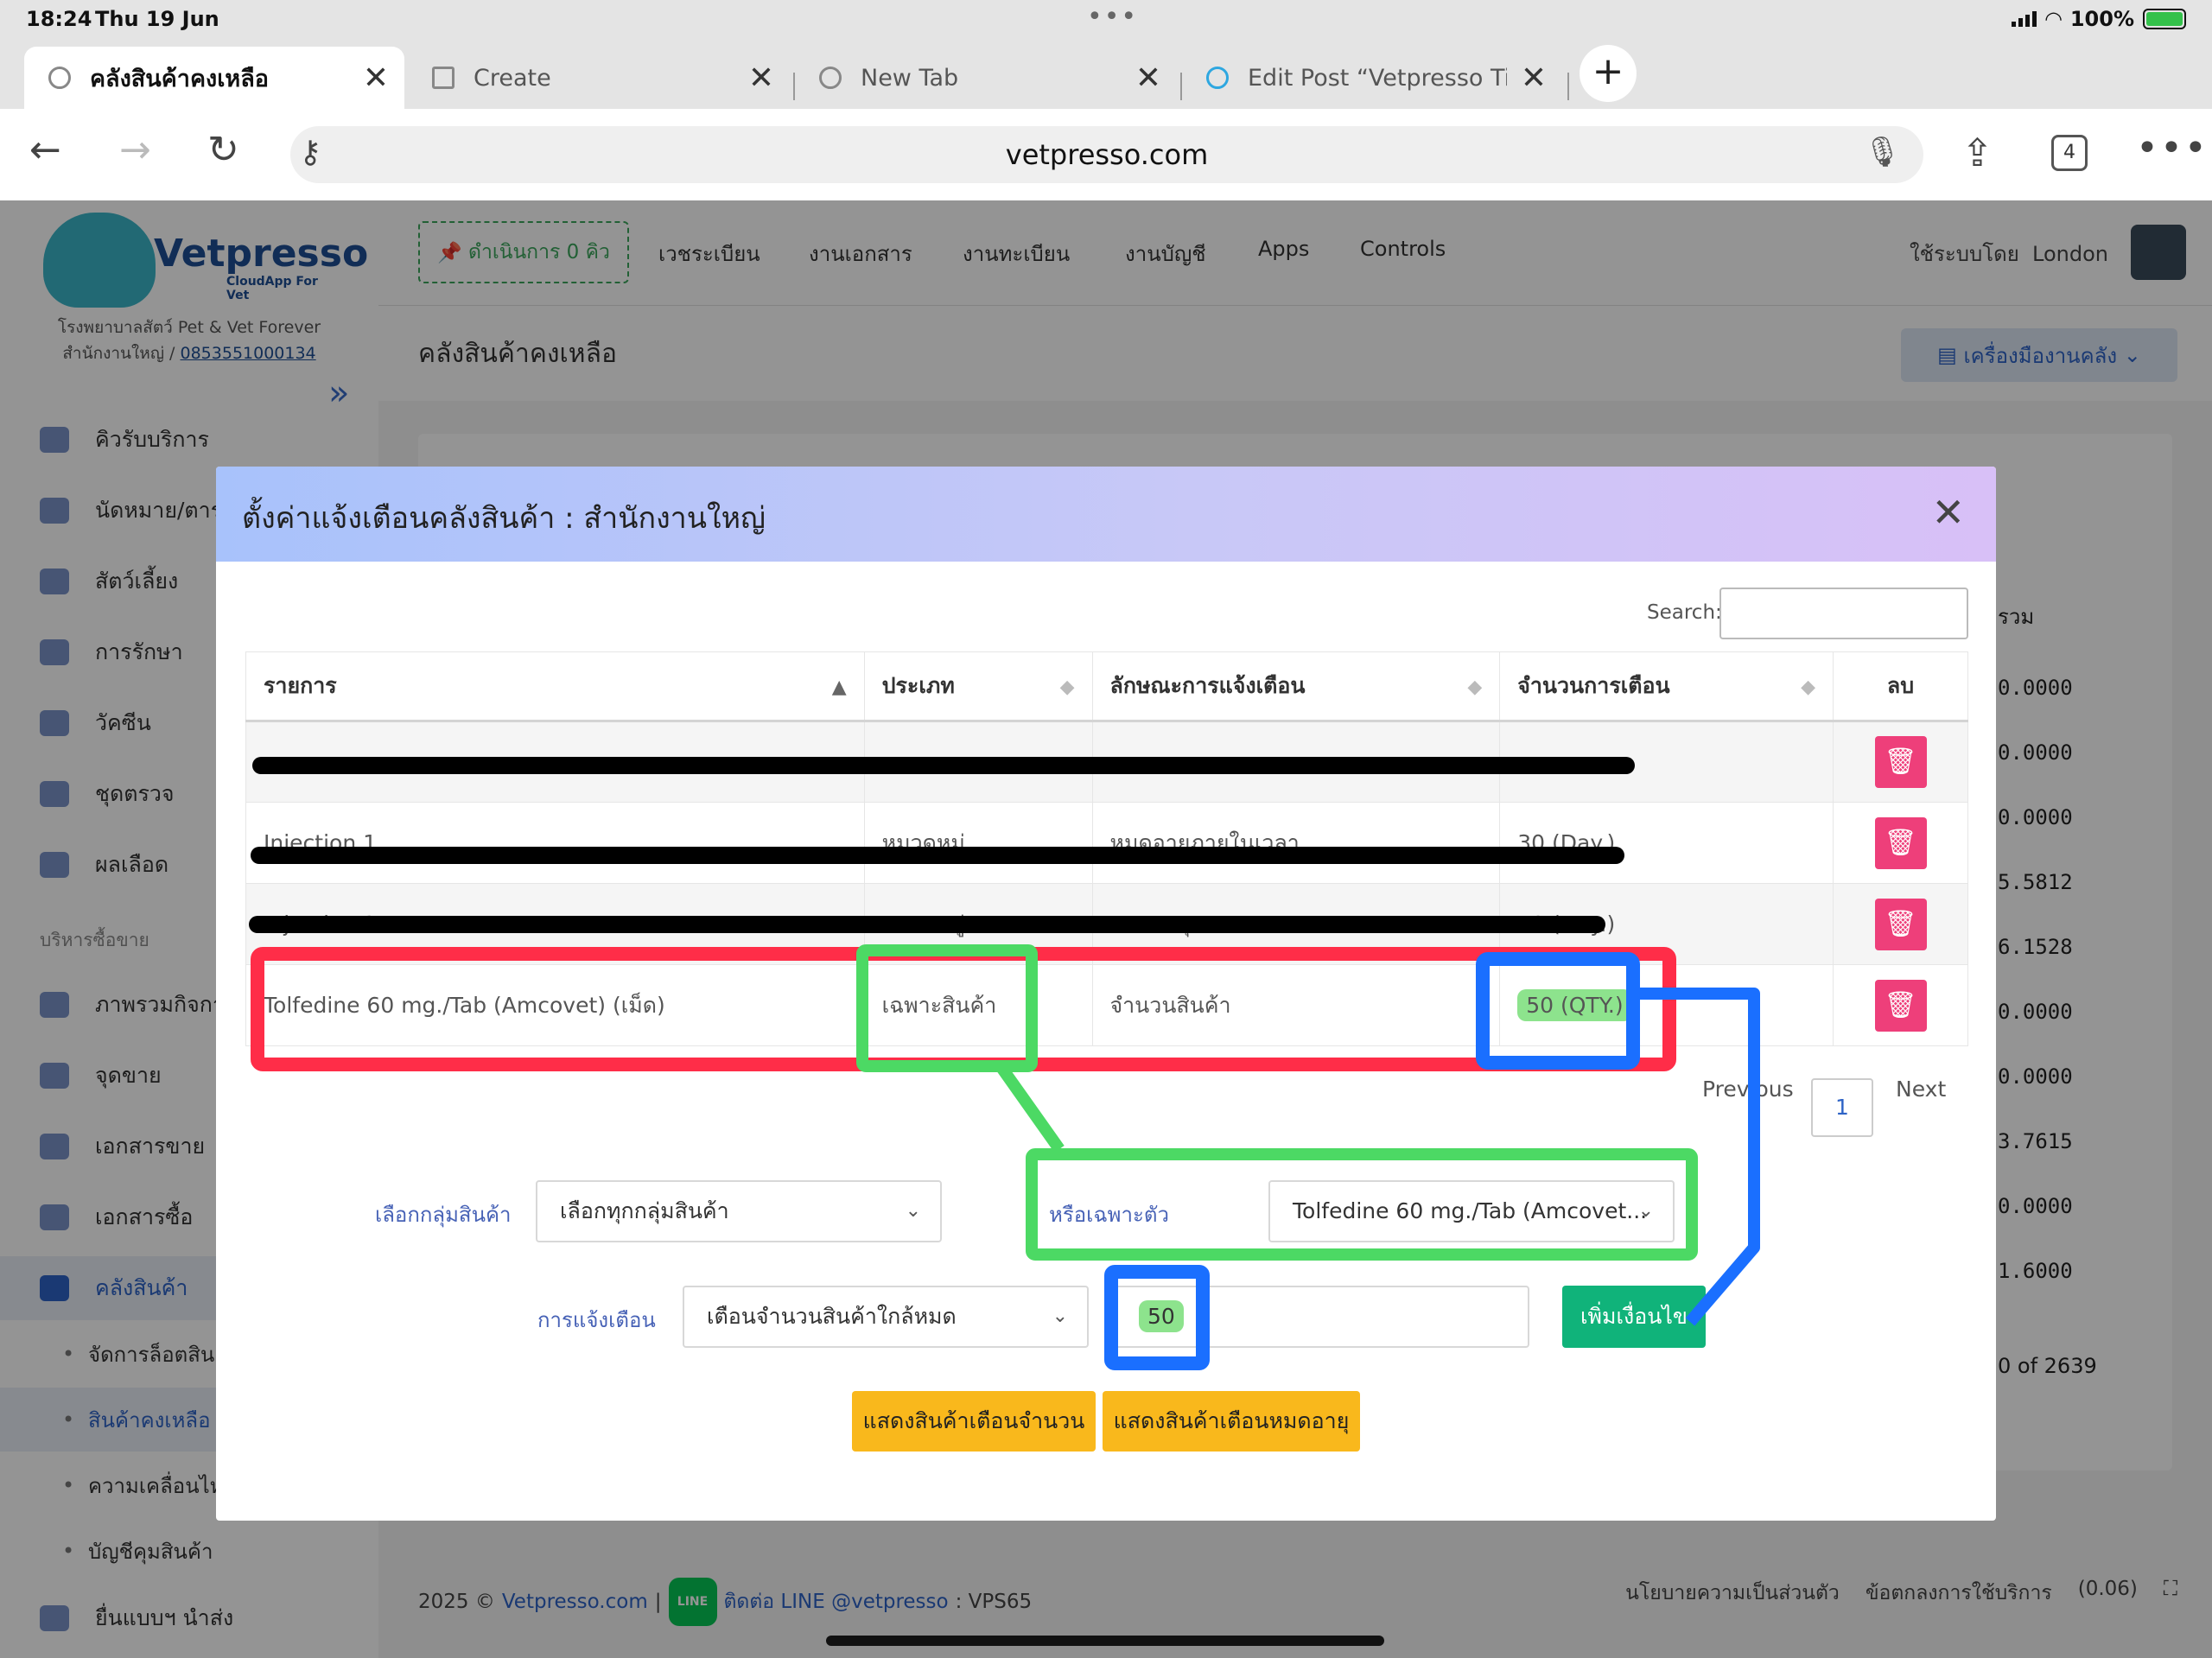 The height and width of the screenshot is (1658, 2212). Describe the element at coordinates (1684, 612) in the screenshot. I see `search-label: Search:` at that location.